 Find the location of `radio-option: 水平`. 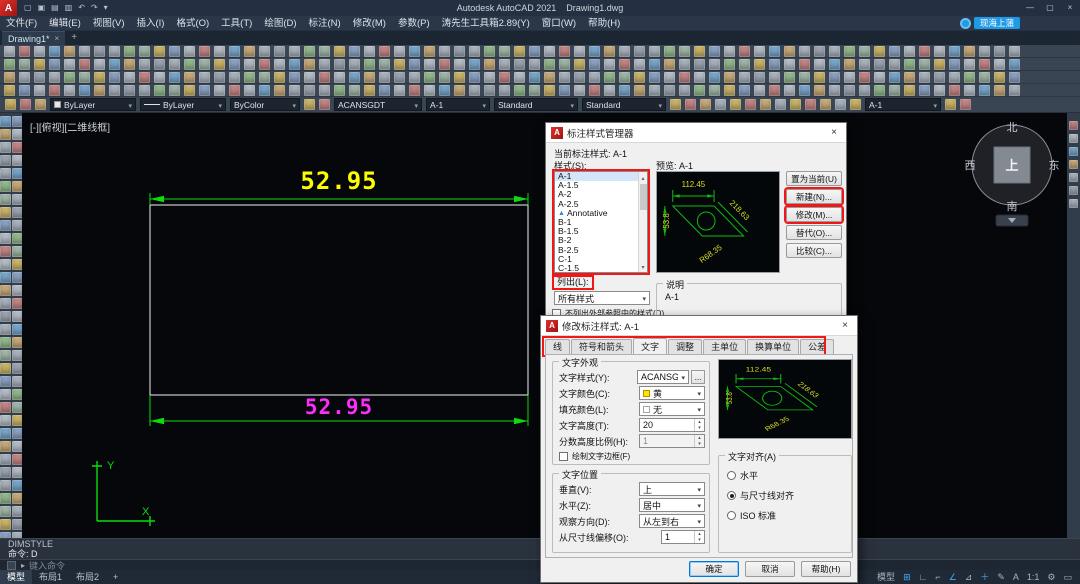

radio-option: 水平 is located at coordinates (789, 475).